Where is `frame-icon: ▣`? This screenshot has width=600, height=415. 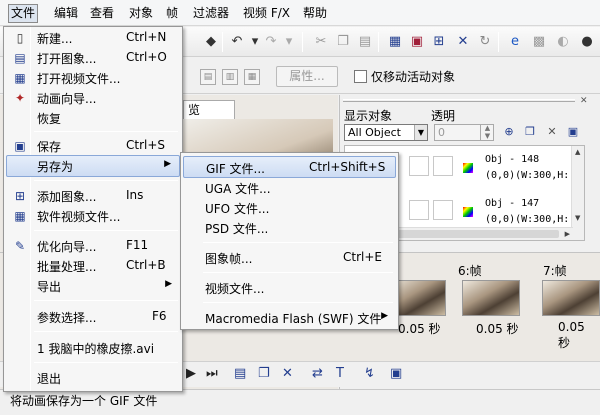
frame-icon: ▣ is located at coordinates (417, 42).